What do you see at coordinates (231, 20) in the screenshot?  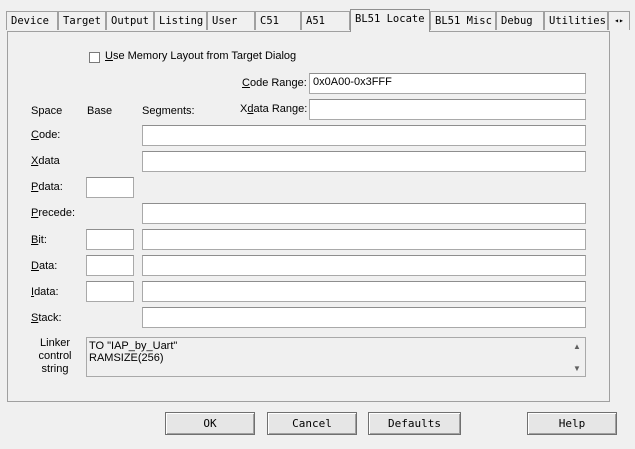 I see `tab-user: User` at bounding box center [231, 20].